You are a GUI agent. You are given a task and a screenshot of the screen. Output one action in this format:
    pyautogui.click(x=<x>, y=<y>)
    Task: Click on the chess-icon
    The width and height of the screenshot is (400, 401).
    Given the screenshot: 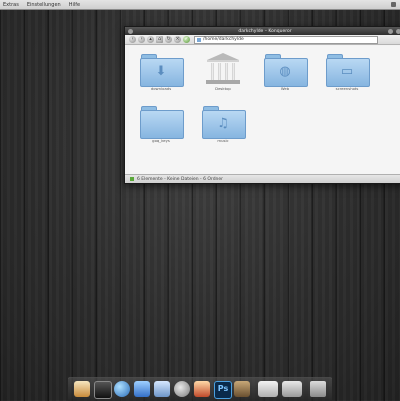 What is the action you would take?
    pyautogui.click(x=202, y=389)
    